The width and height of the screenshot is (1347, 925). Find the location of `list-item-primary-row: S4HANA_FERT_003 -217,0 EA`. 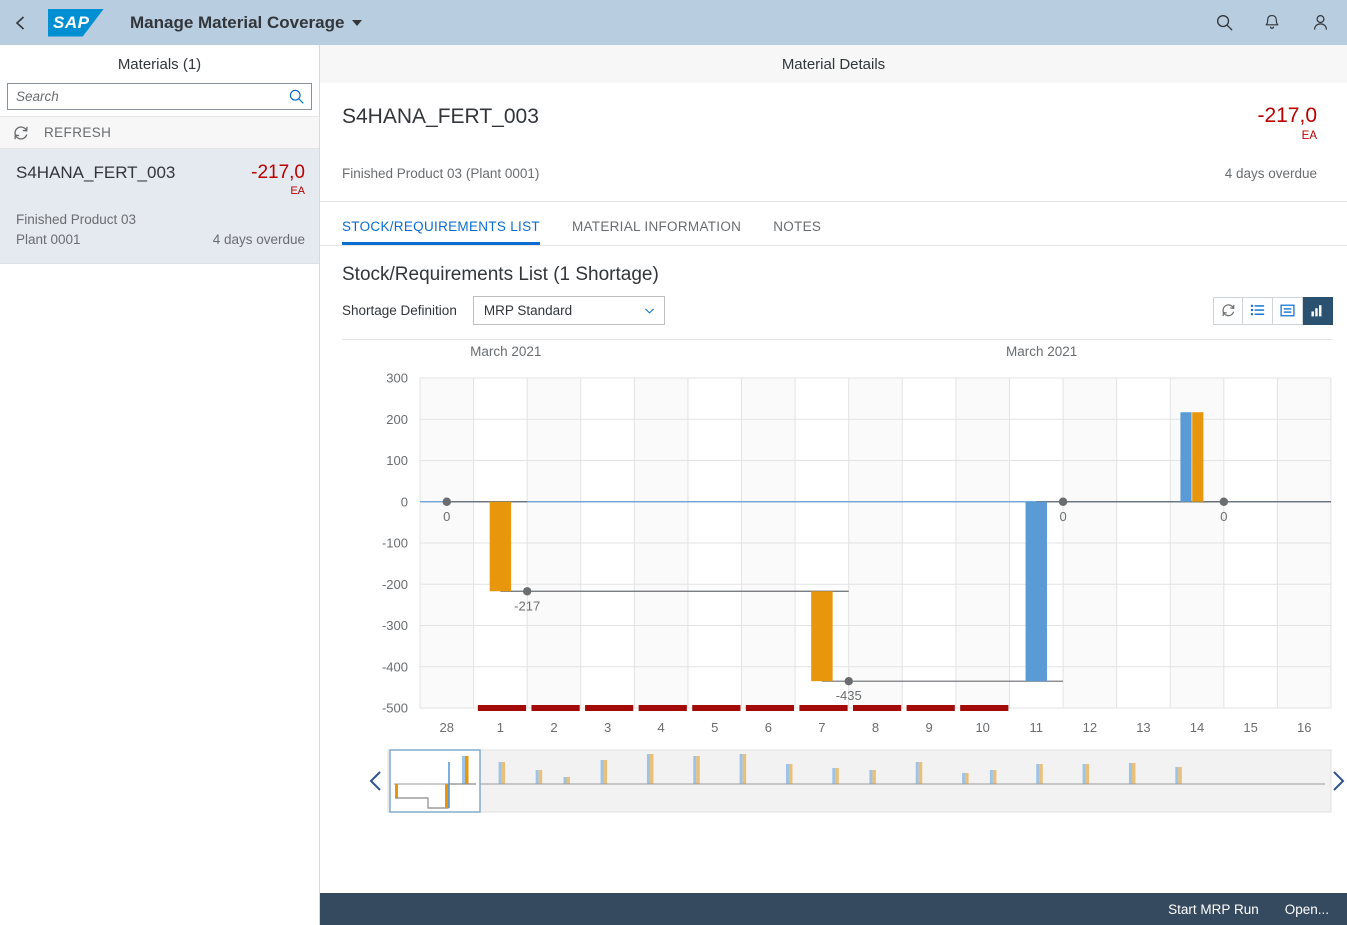

list-item-primary-row: S4HANA_FERT_003 -217,0 EA is located at coordinates (160, 180).